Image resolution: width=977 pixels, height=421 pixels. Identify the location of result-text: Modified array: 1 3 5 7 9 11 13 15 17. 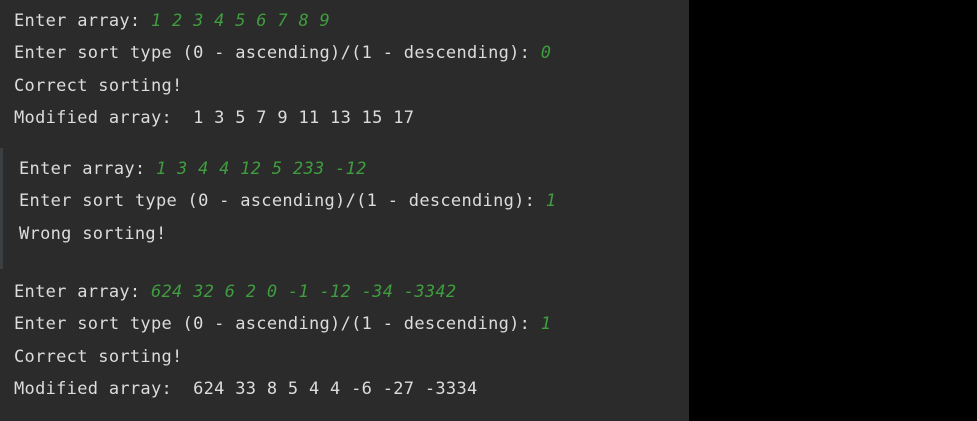
(214, 118).